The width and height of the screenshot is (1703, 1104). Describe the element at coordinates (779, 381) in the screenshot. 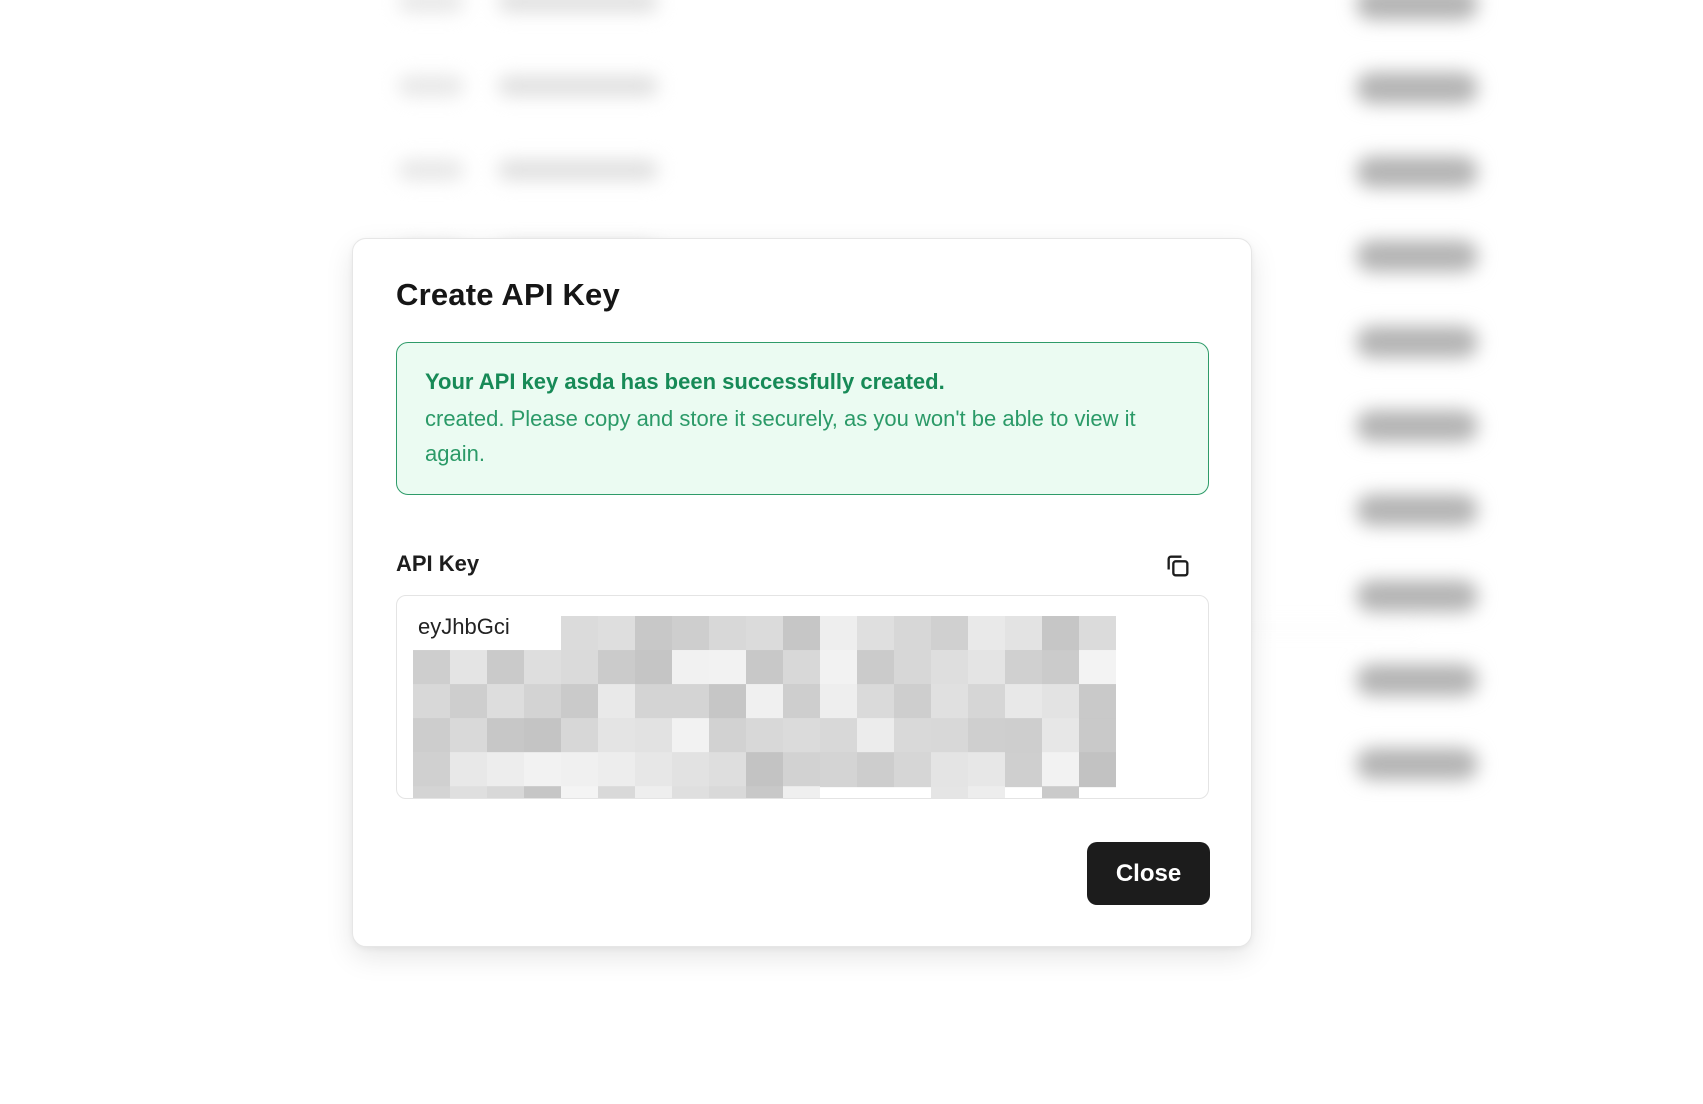

I see `alert-suffix: has been successfully created.` at that location.